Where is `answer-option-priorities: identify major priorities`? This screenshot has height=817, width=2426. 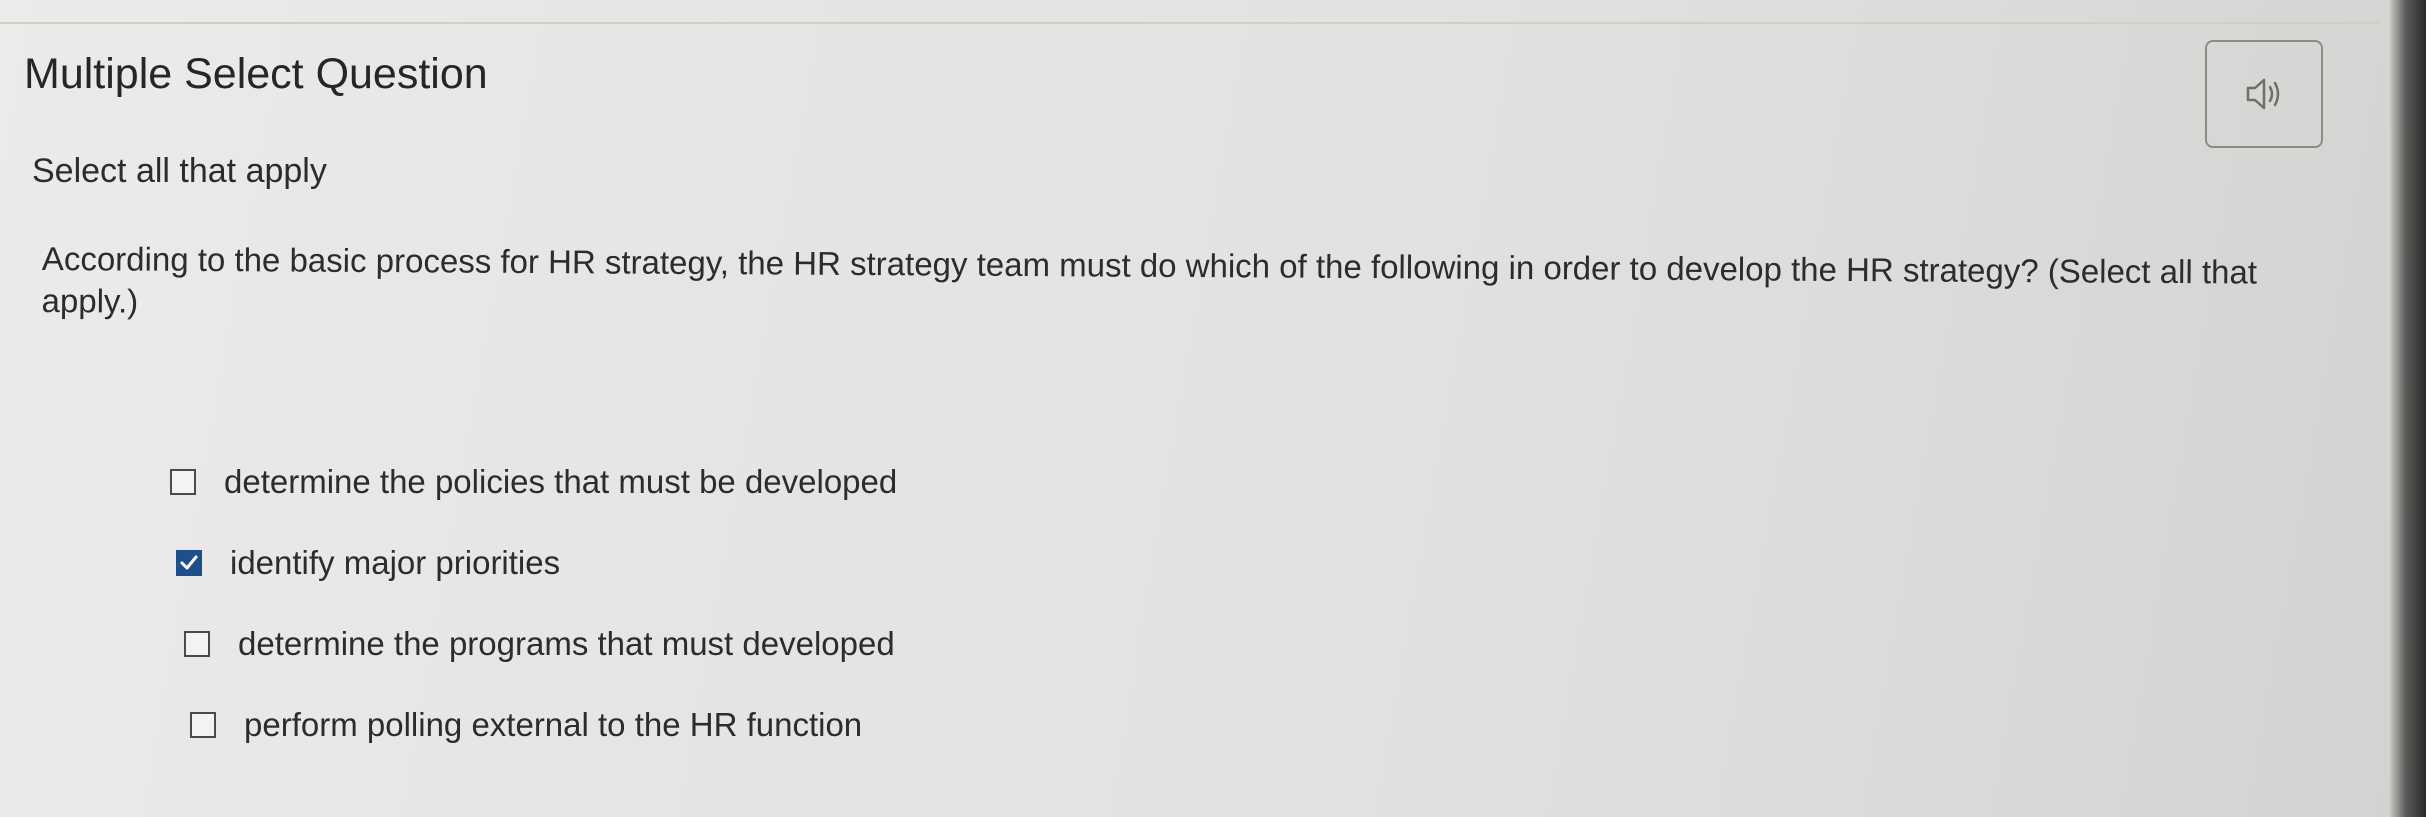
answer-option-priorities: identify major priorities is located at coordinates (368, 563).